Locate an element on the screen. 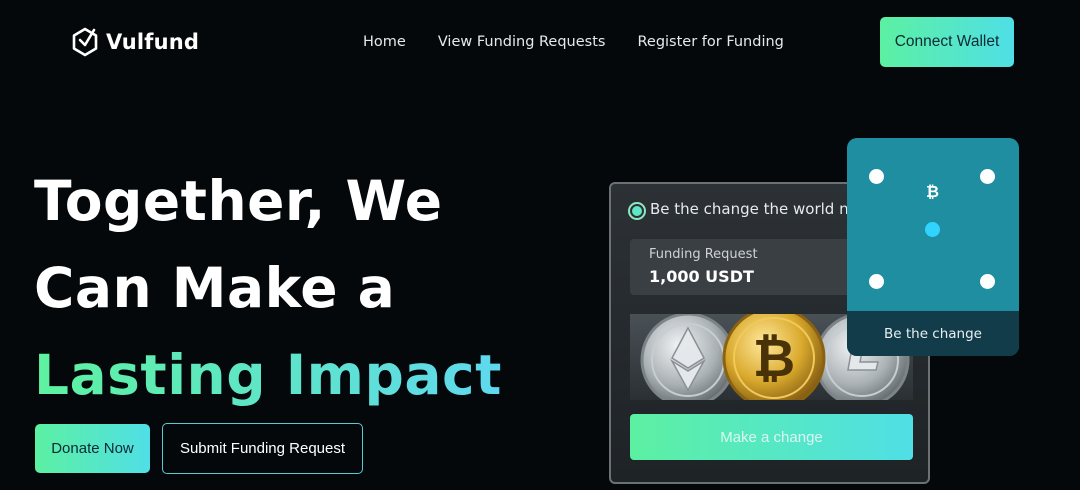 The width and height of the screenshot is (1080, 490). be-the-change-label: Be the change is located at coordinates (933, 333).